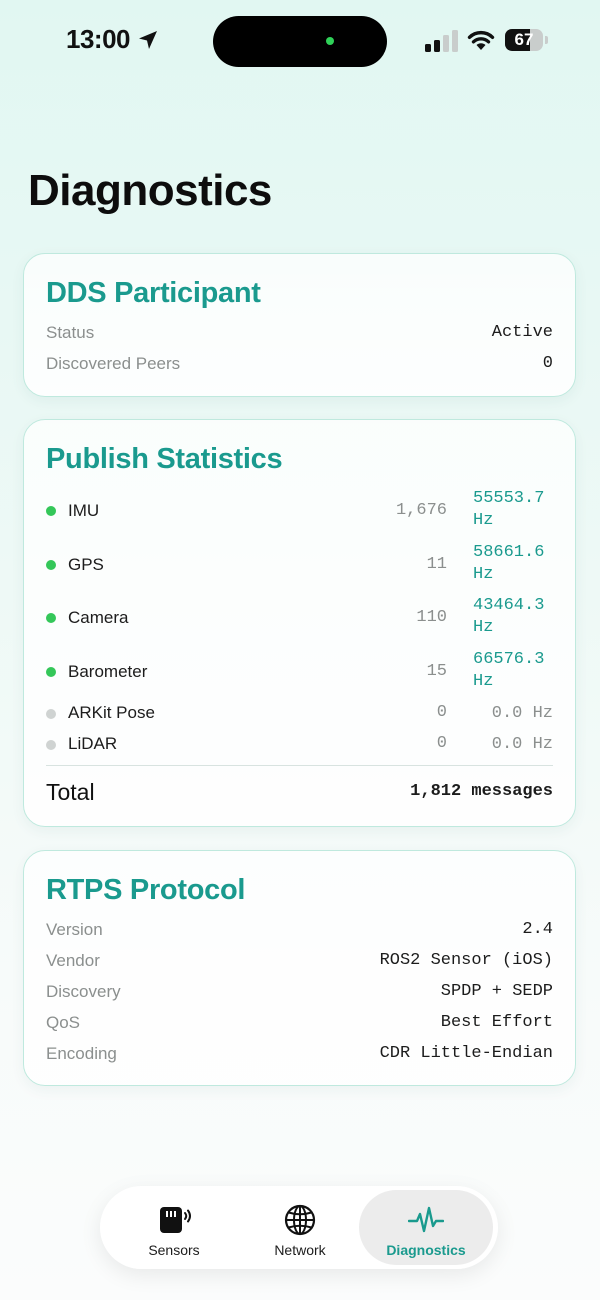 This screenshot has width=600, height=1300. What do you see at coordinates (330, 41) in the screenshot?
I see `island-indicator-dot` at bounding box center [330, 41].